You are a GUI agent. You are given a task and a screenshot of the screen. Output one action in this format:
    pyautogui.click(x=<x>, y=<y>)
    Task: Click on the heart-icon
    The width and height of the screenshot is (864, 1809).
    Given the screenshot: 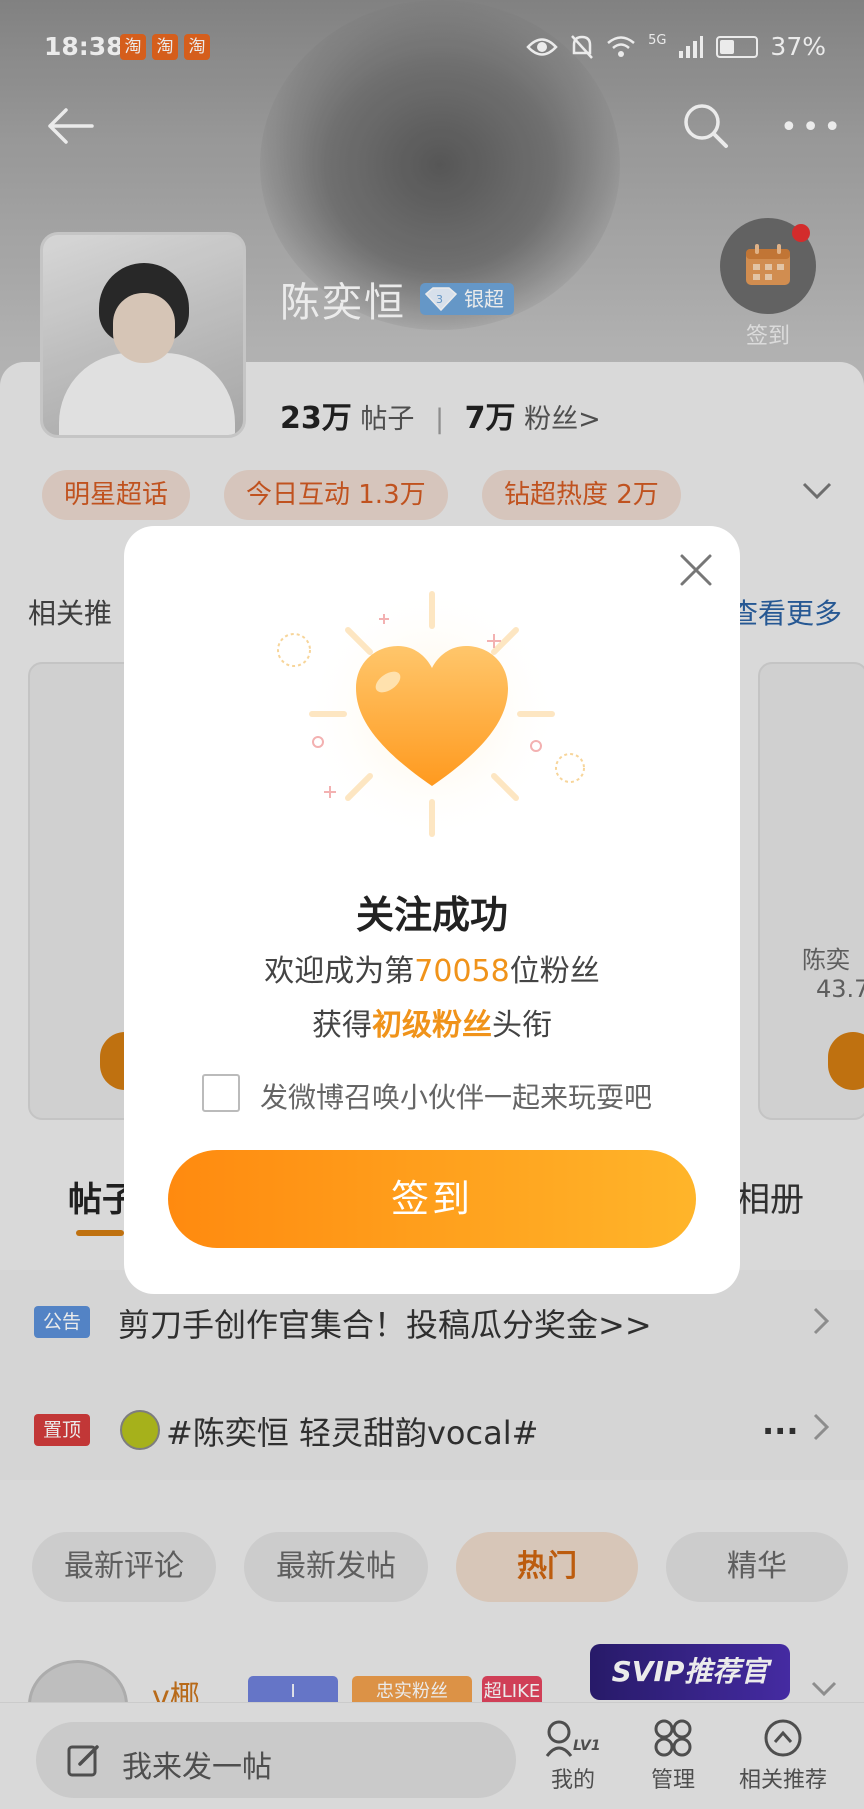 What is the action you would take?
    pyautogui.click(x=431, y=714)
    